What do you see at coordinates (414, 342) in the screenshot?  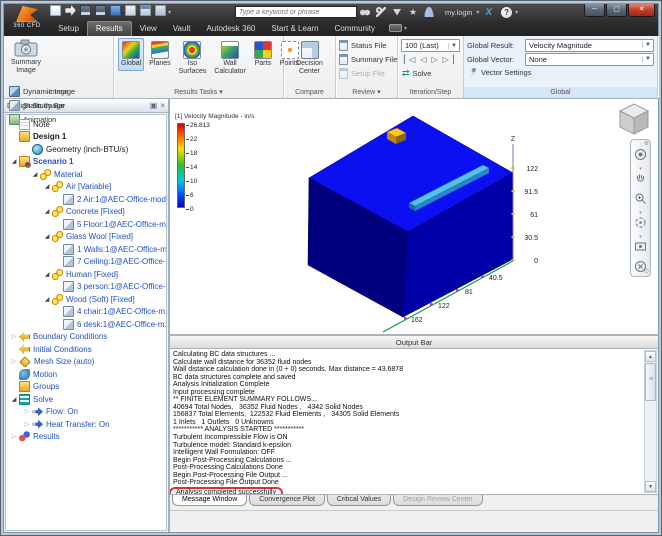 I see `output-bar-header: Output Bar` at bounding box center [414, 342].